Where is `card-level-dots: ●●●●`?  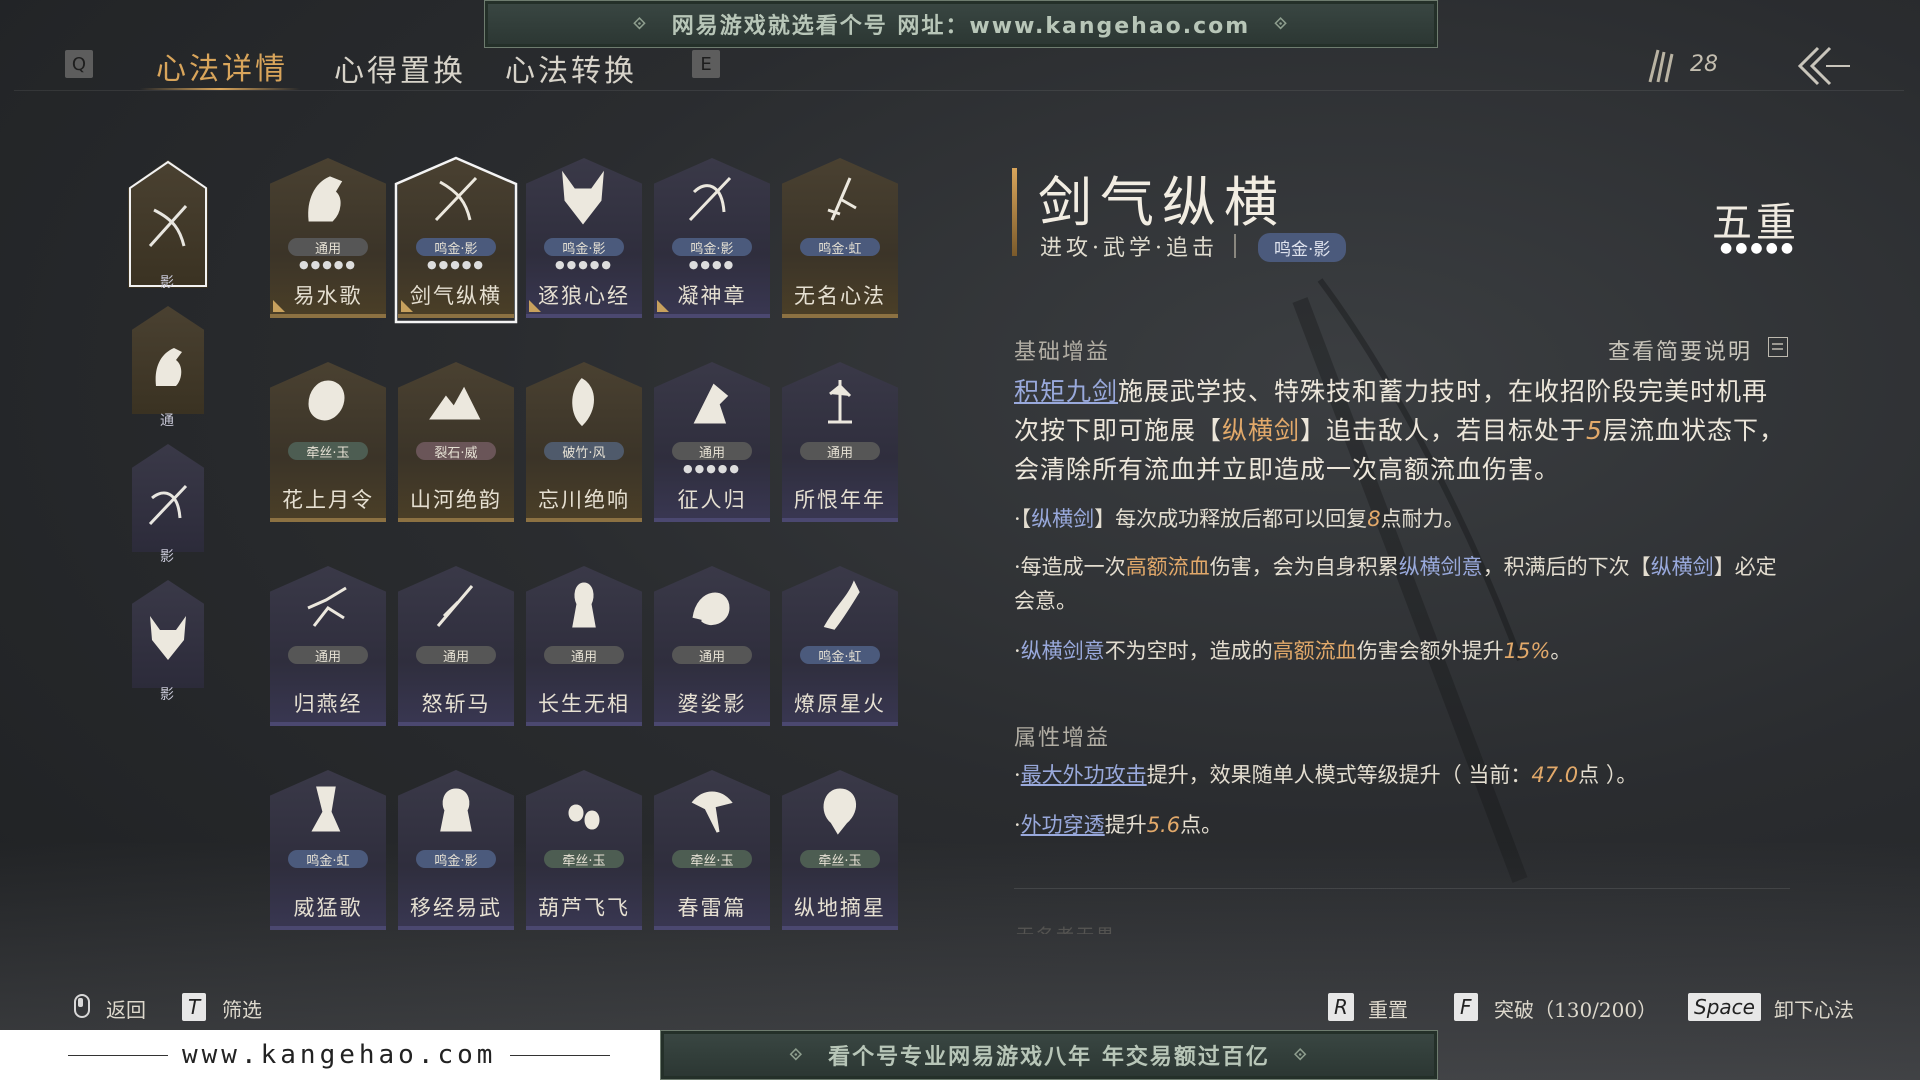 card-level-dots: ●●●● is located at coordinates (712, 264).